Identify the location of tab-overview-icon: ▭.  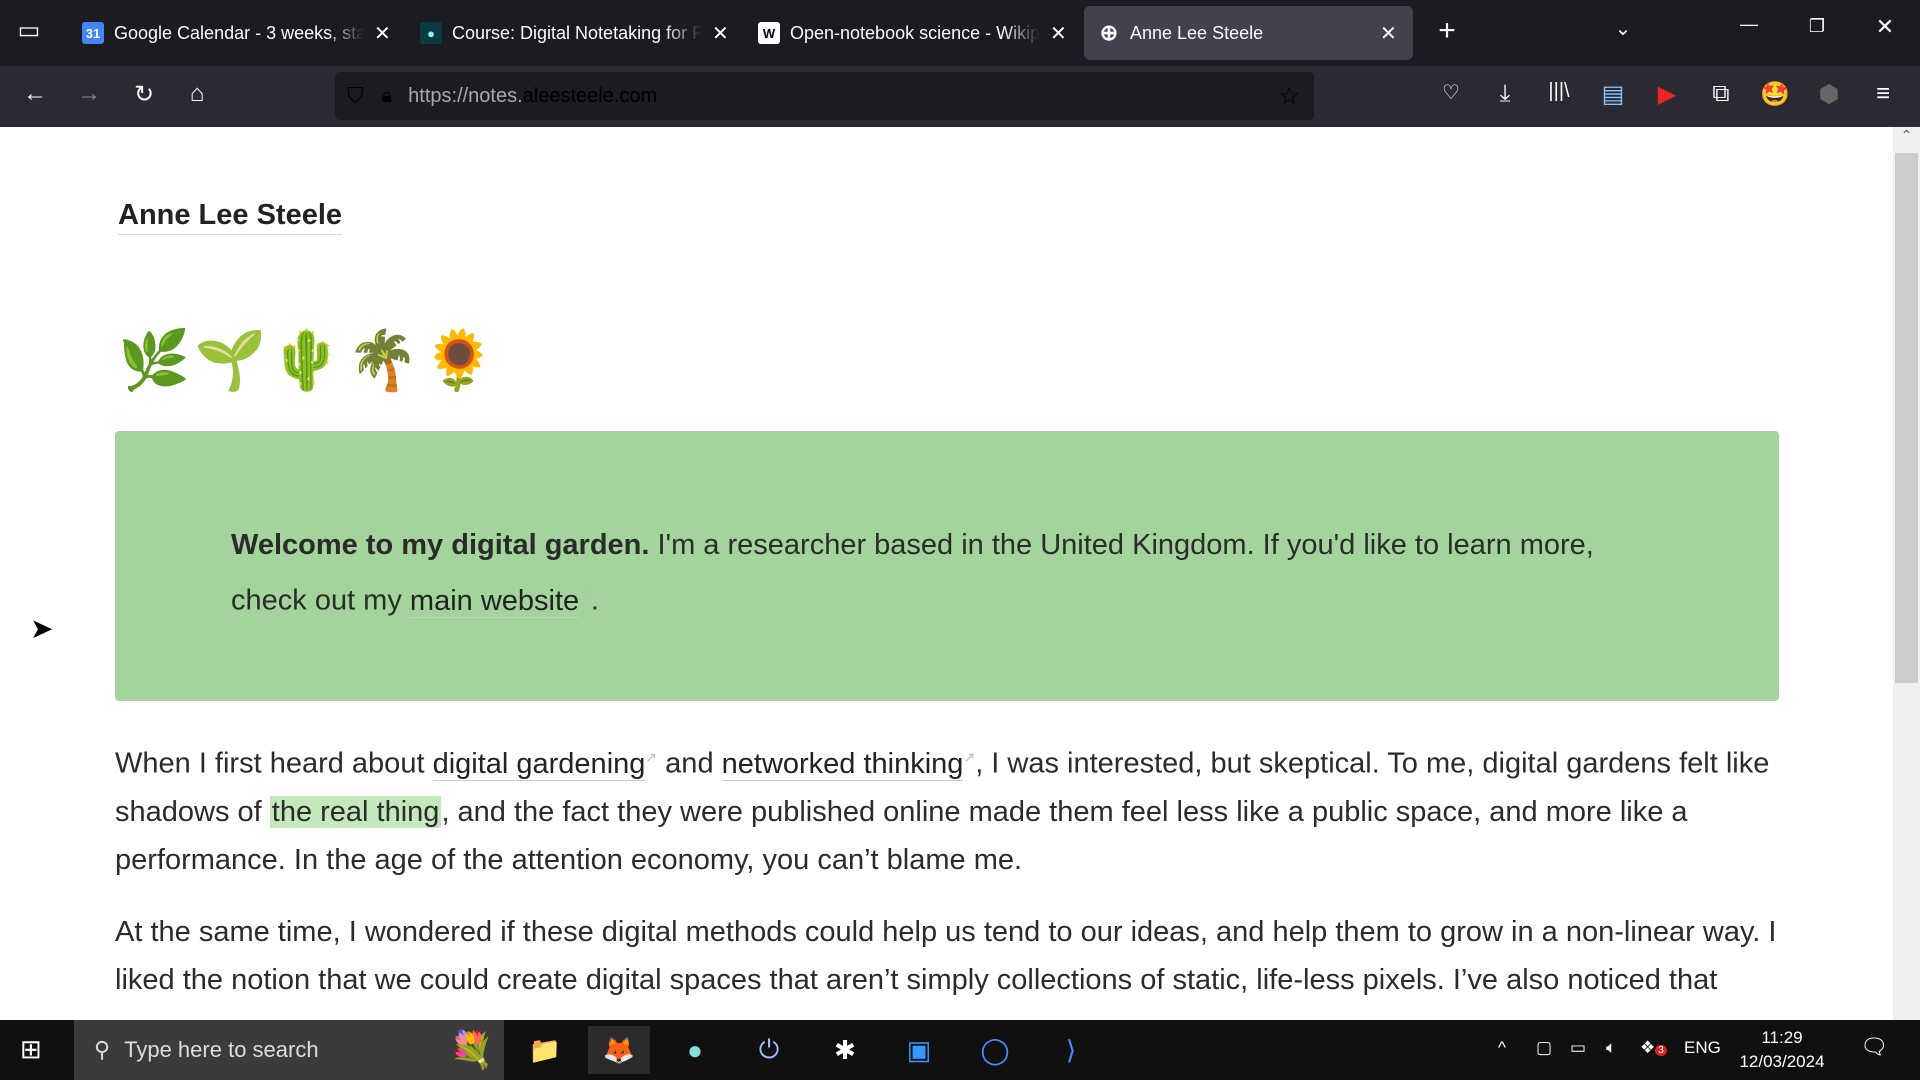
(29, 30).